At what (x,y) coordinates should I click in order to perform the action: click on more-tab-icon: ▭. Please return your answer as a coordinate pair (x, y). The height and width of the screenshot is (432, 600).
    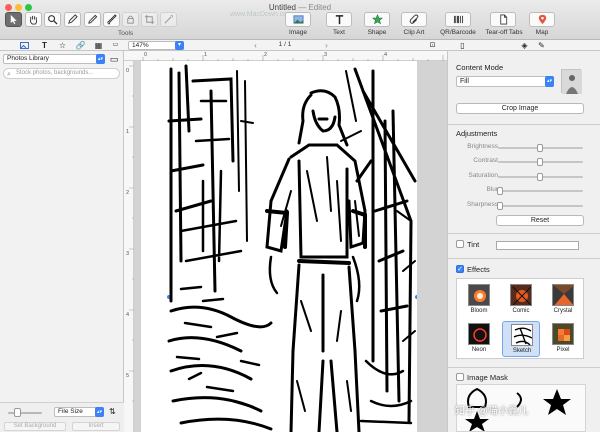
    Looking at the image, I should click on (115, 45).